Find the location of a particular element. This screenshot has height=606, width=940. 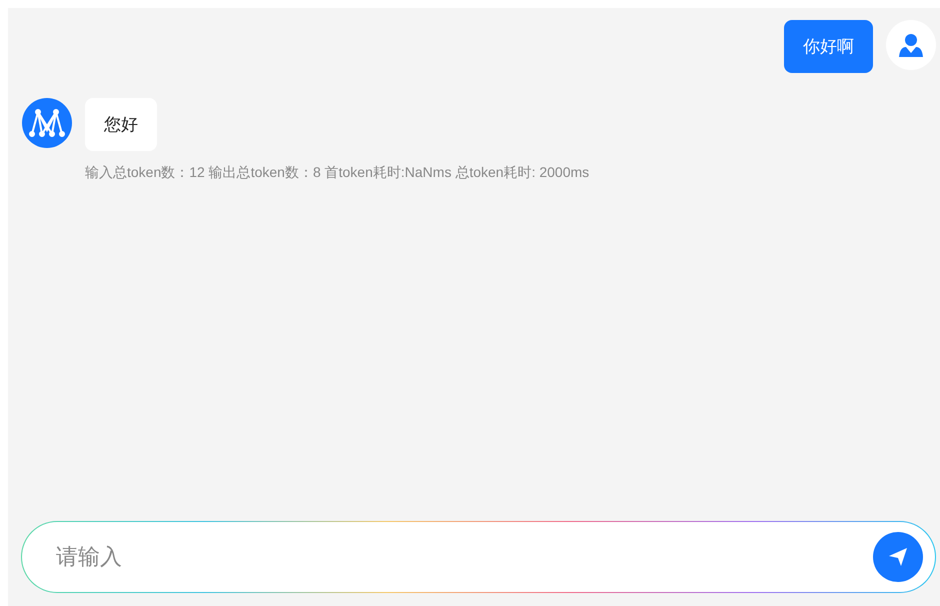

send-button is located at coordinates (898, 557).